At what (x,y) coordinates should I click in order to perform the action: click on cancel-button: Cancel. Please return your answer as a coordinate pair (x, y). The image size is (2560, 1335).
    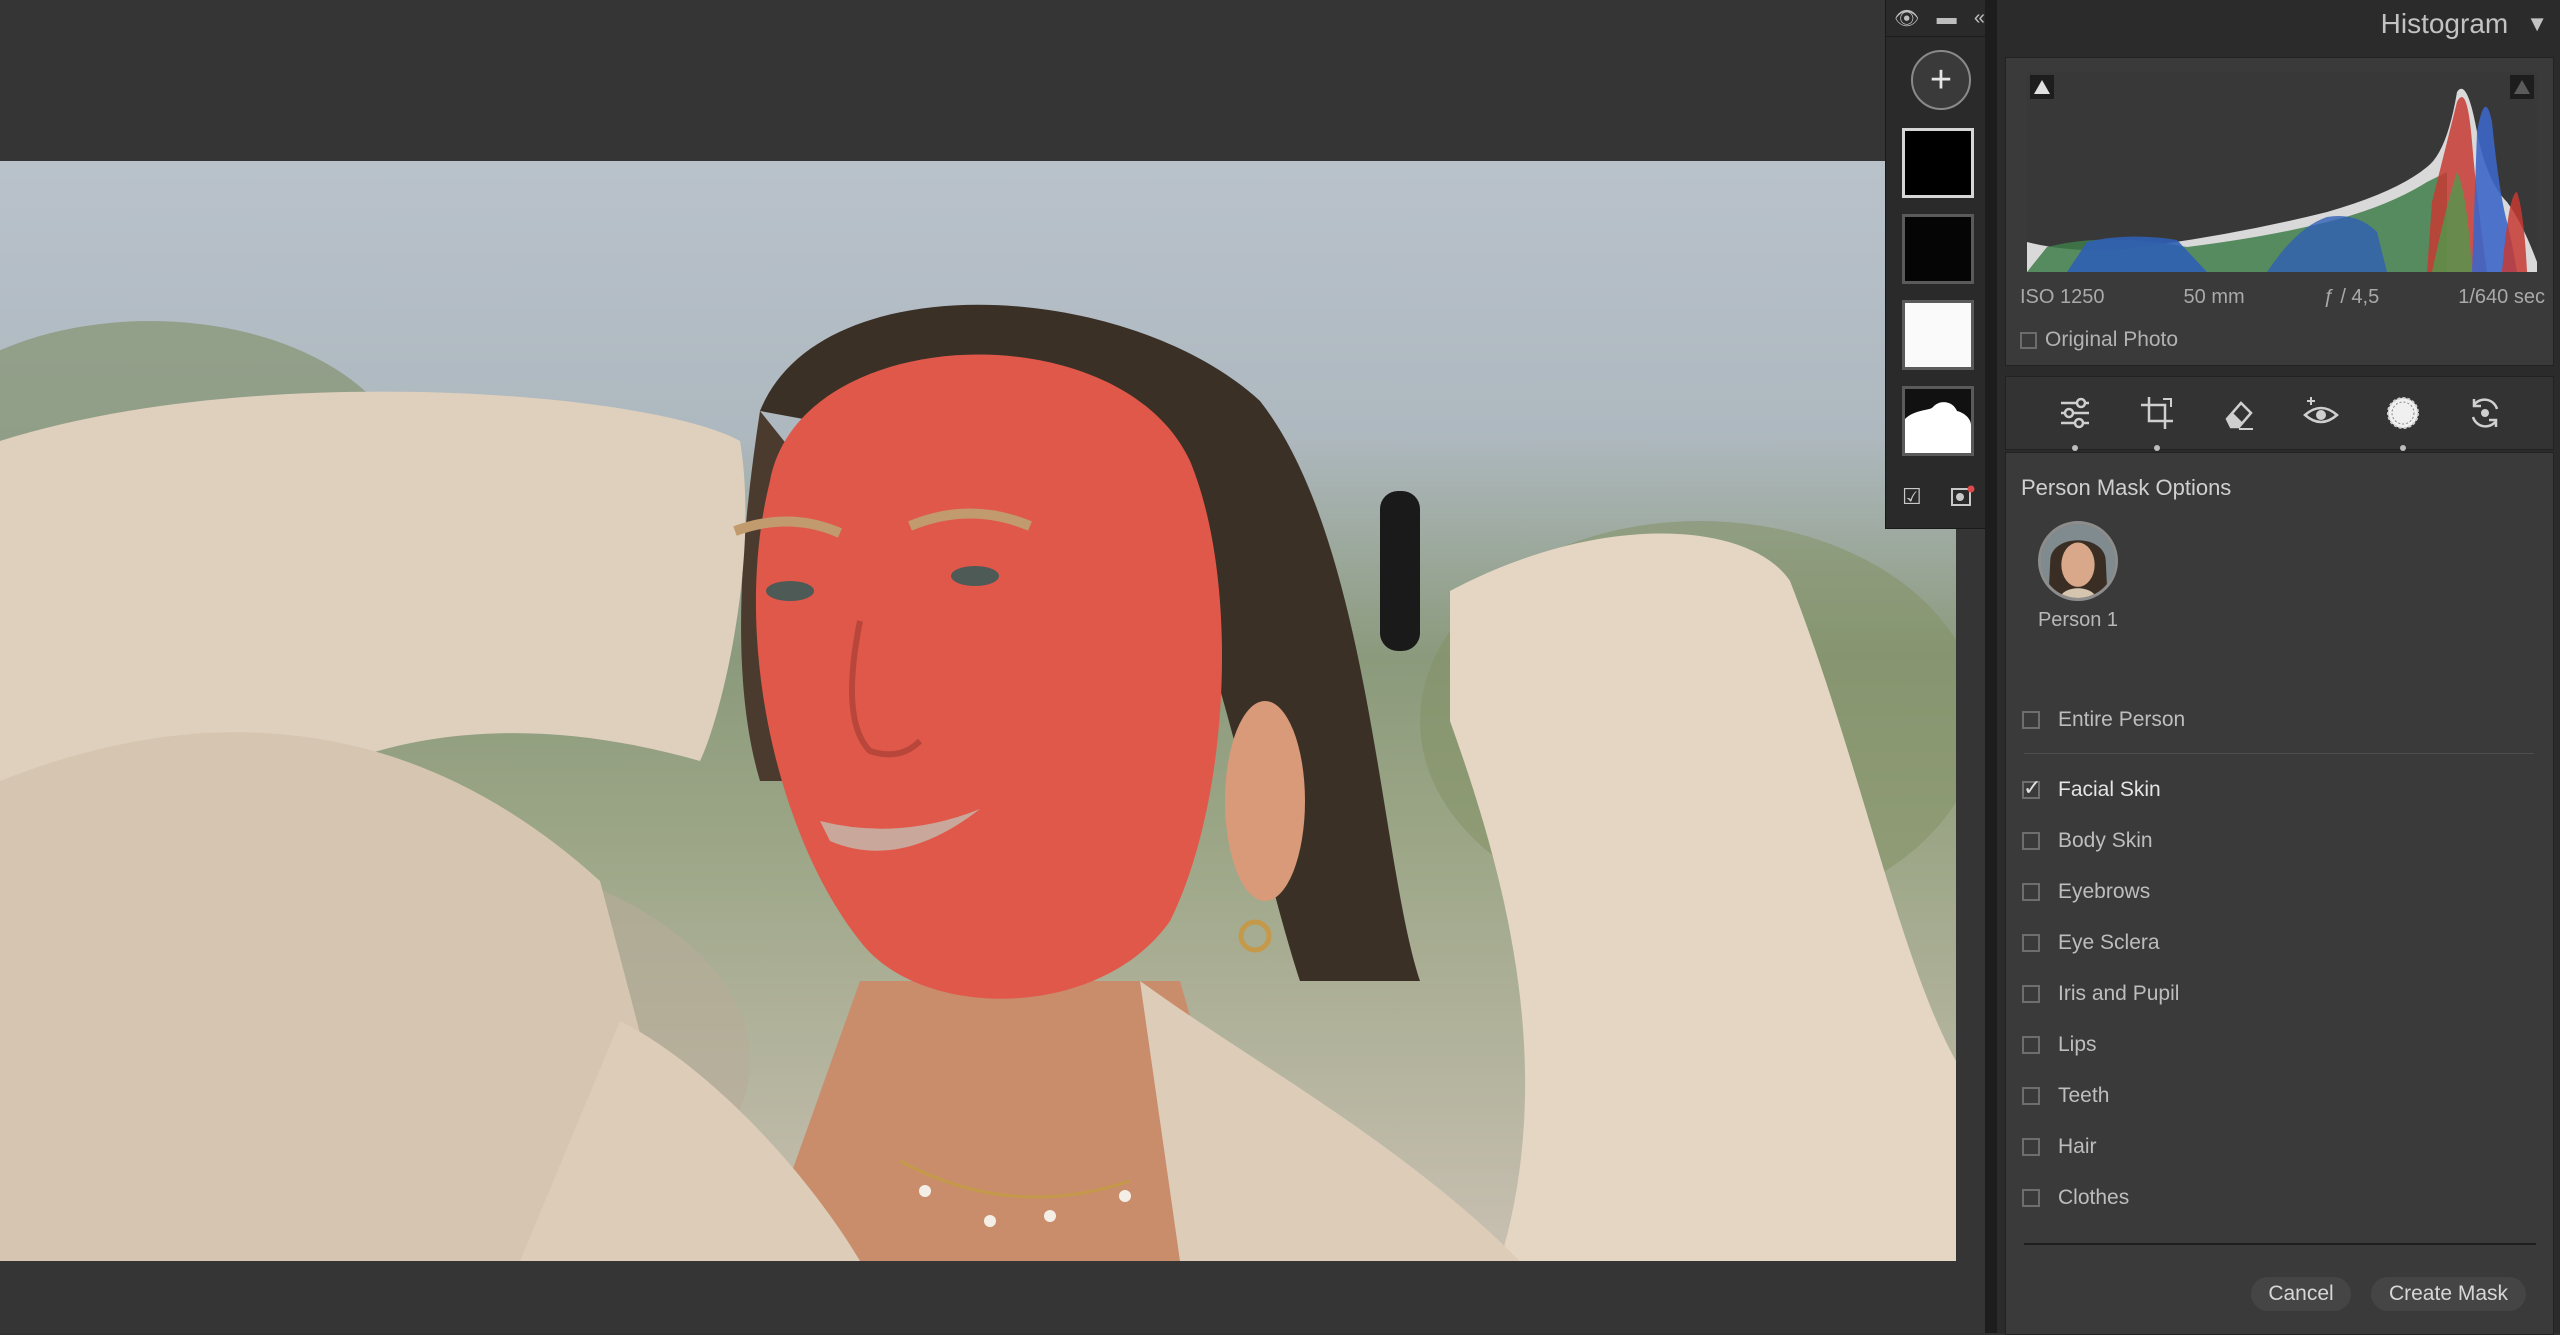
    Looking at the image, I should click on (2301, 1294).